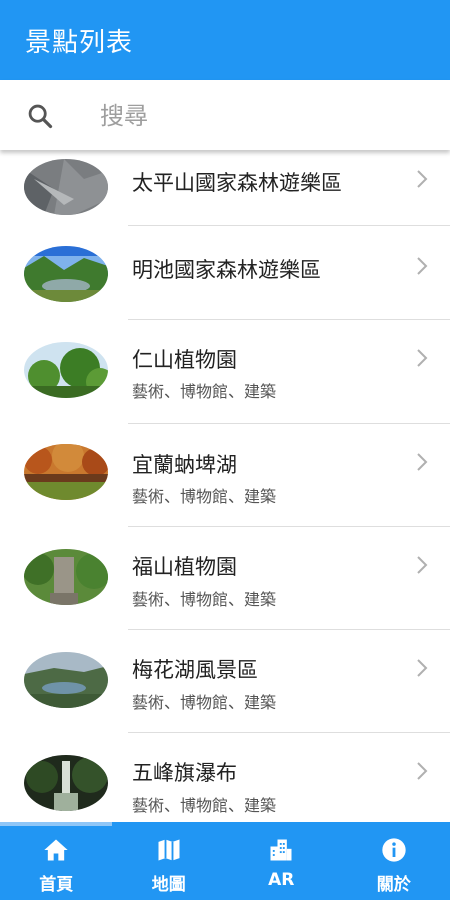  I want to click on nav-map: 地圖, so click(169, 861).